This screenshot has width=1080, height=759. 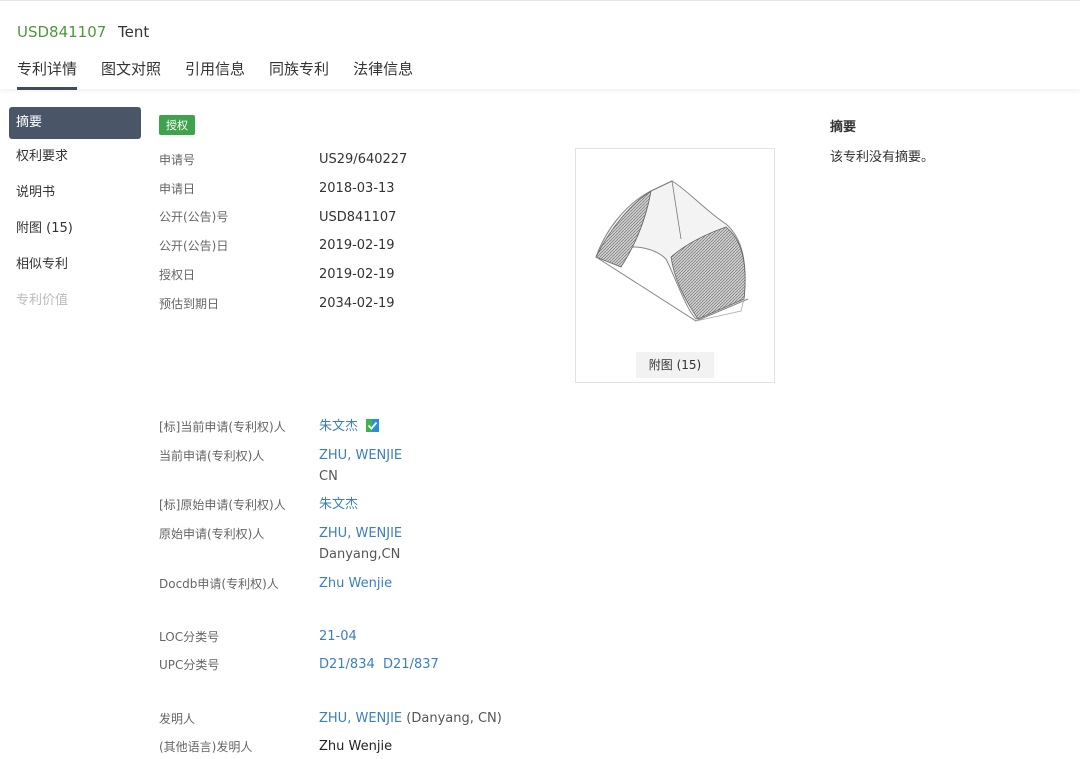 What do you see at coordinates (194, 217) in the screenshot?
I see `publication-number-label: 公开(公告)号` at bounding box center [194, 217].